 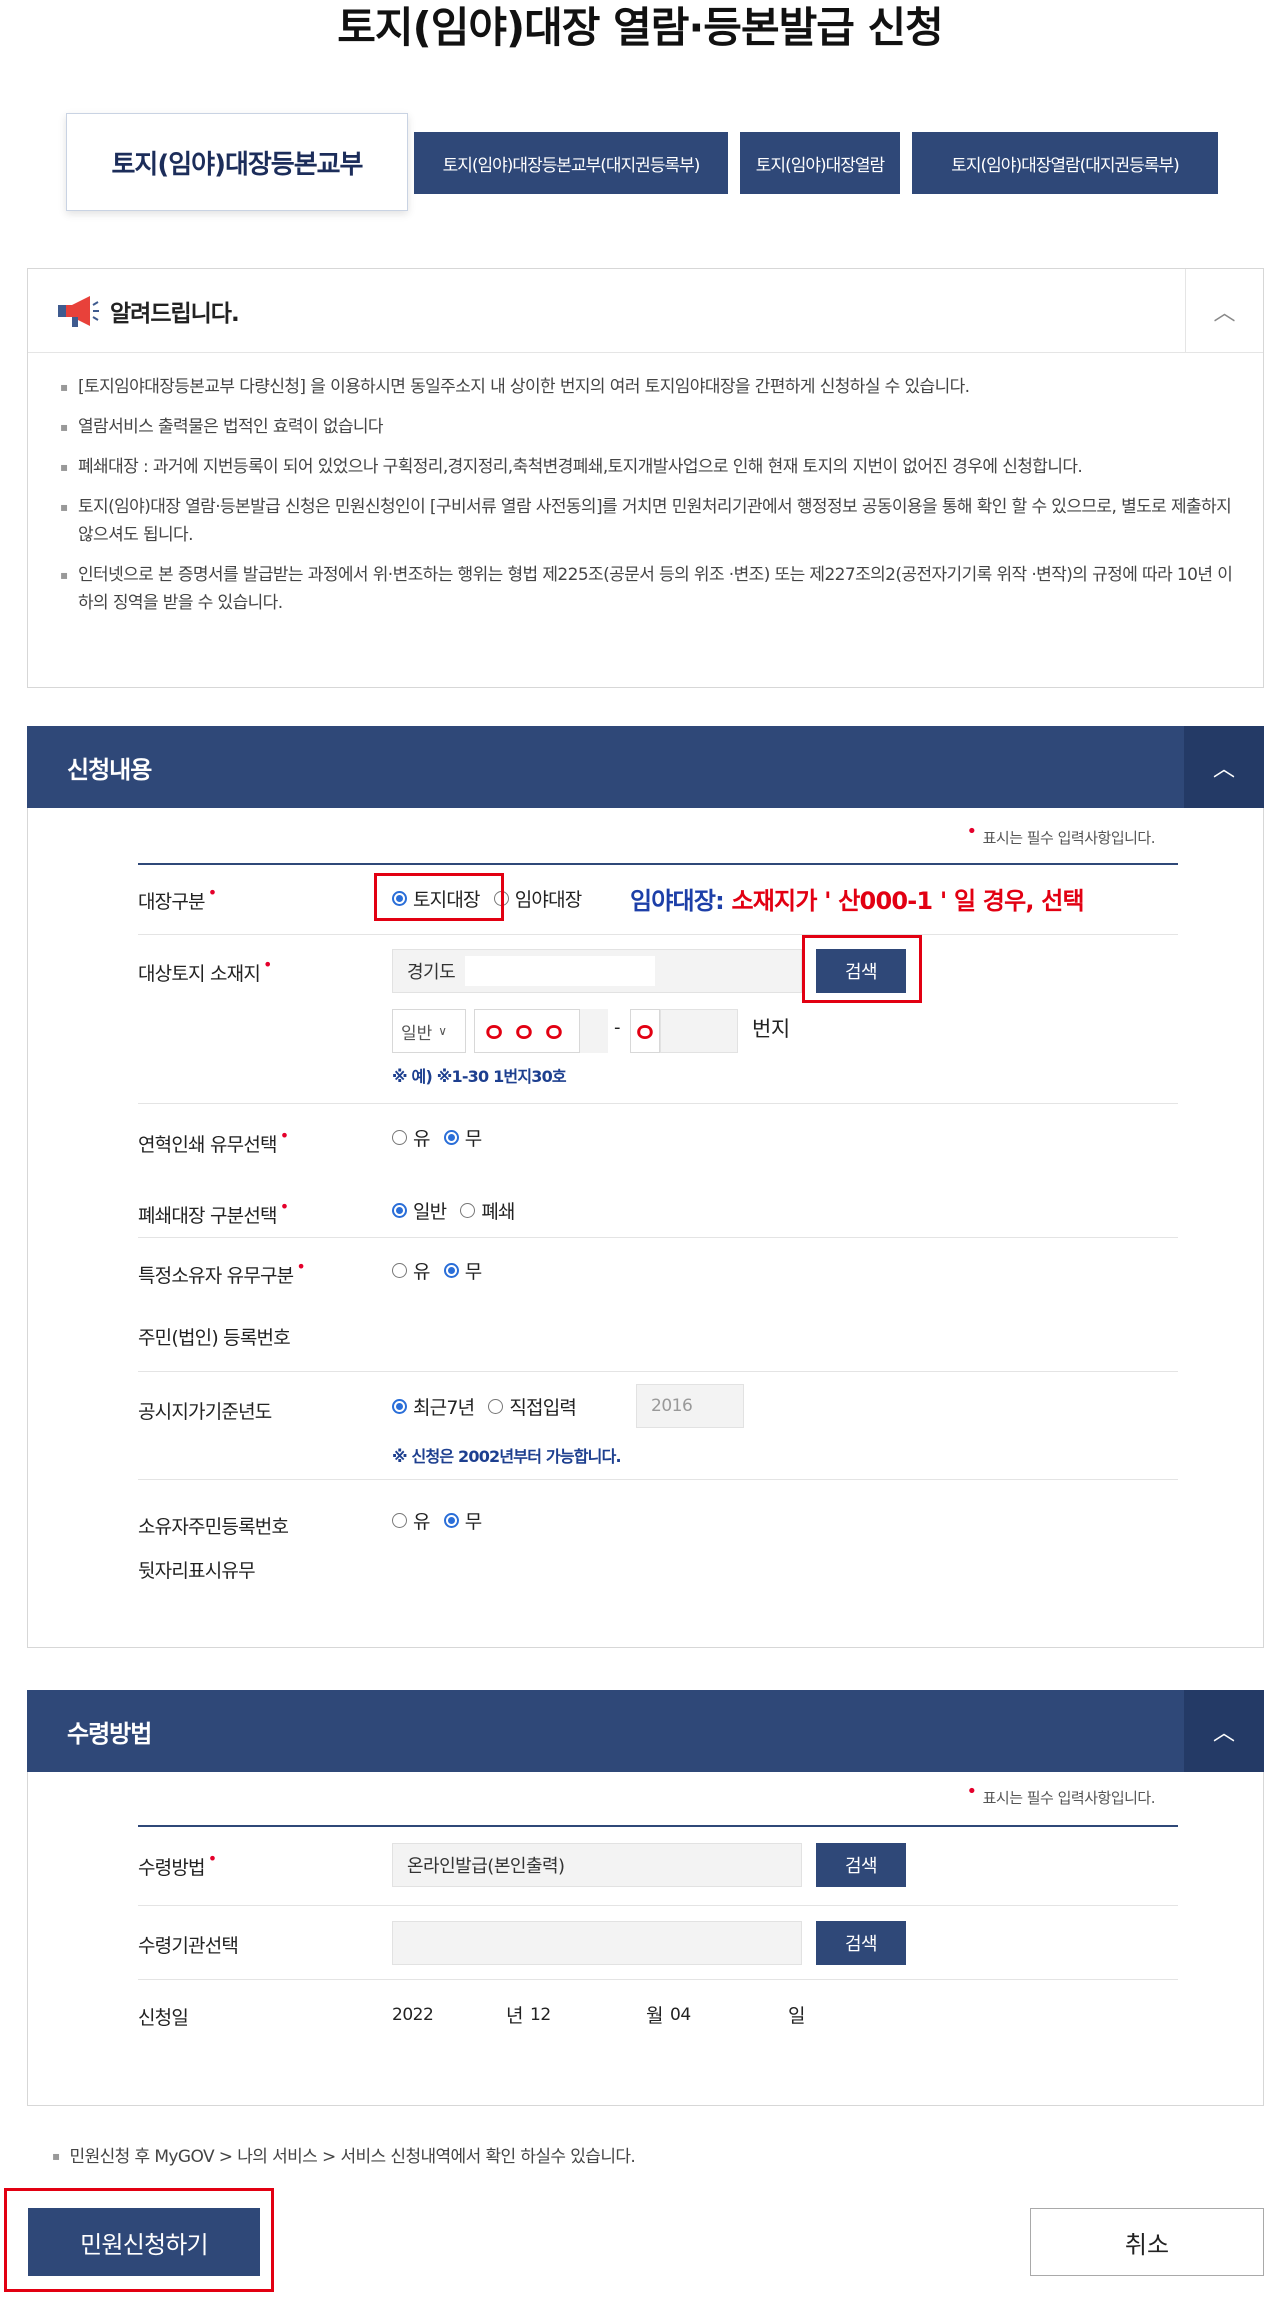 I want to click on radio-owner-suffix-no: 무, so click(x=462, y=1520).